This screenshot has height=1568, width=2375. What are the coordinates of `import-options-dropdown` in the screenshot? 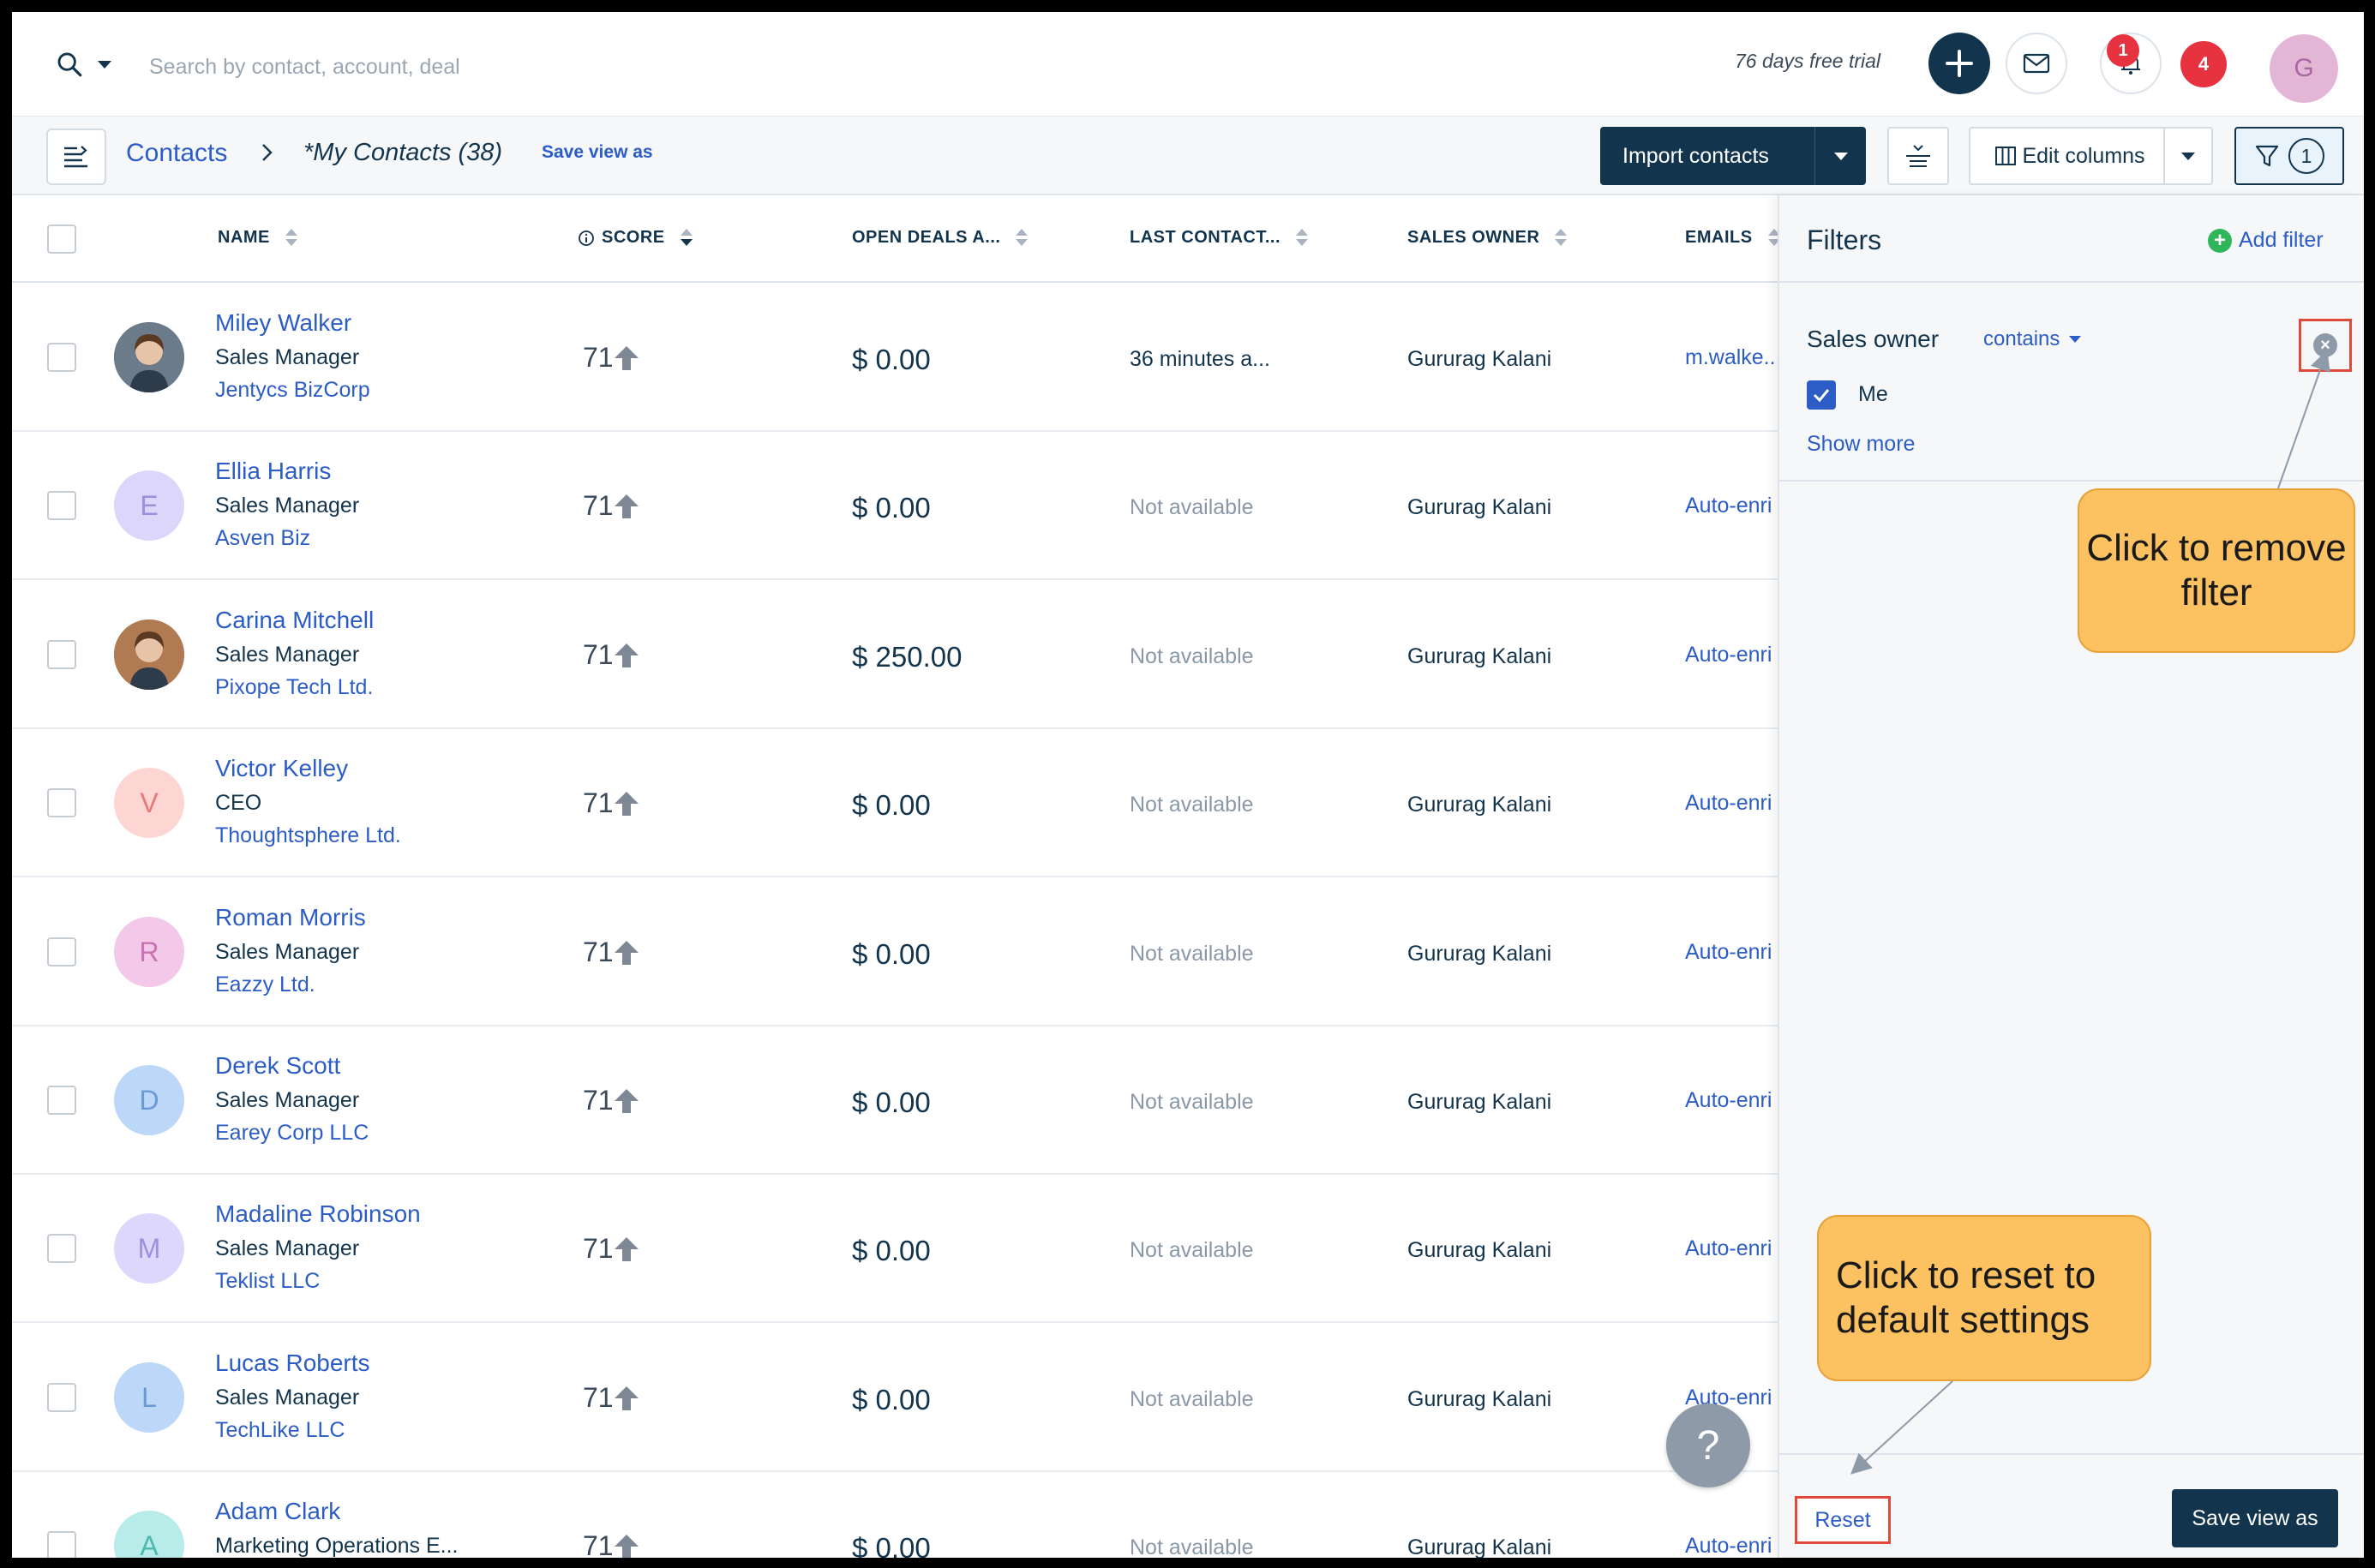 It's located at (1840, 156).